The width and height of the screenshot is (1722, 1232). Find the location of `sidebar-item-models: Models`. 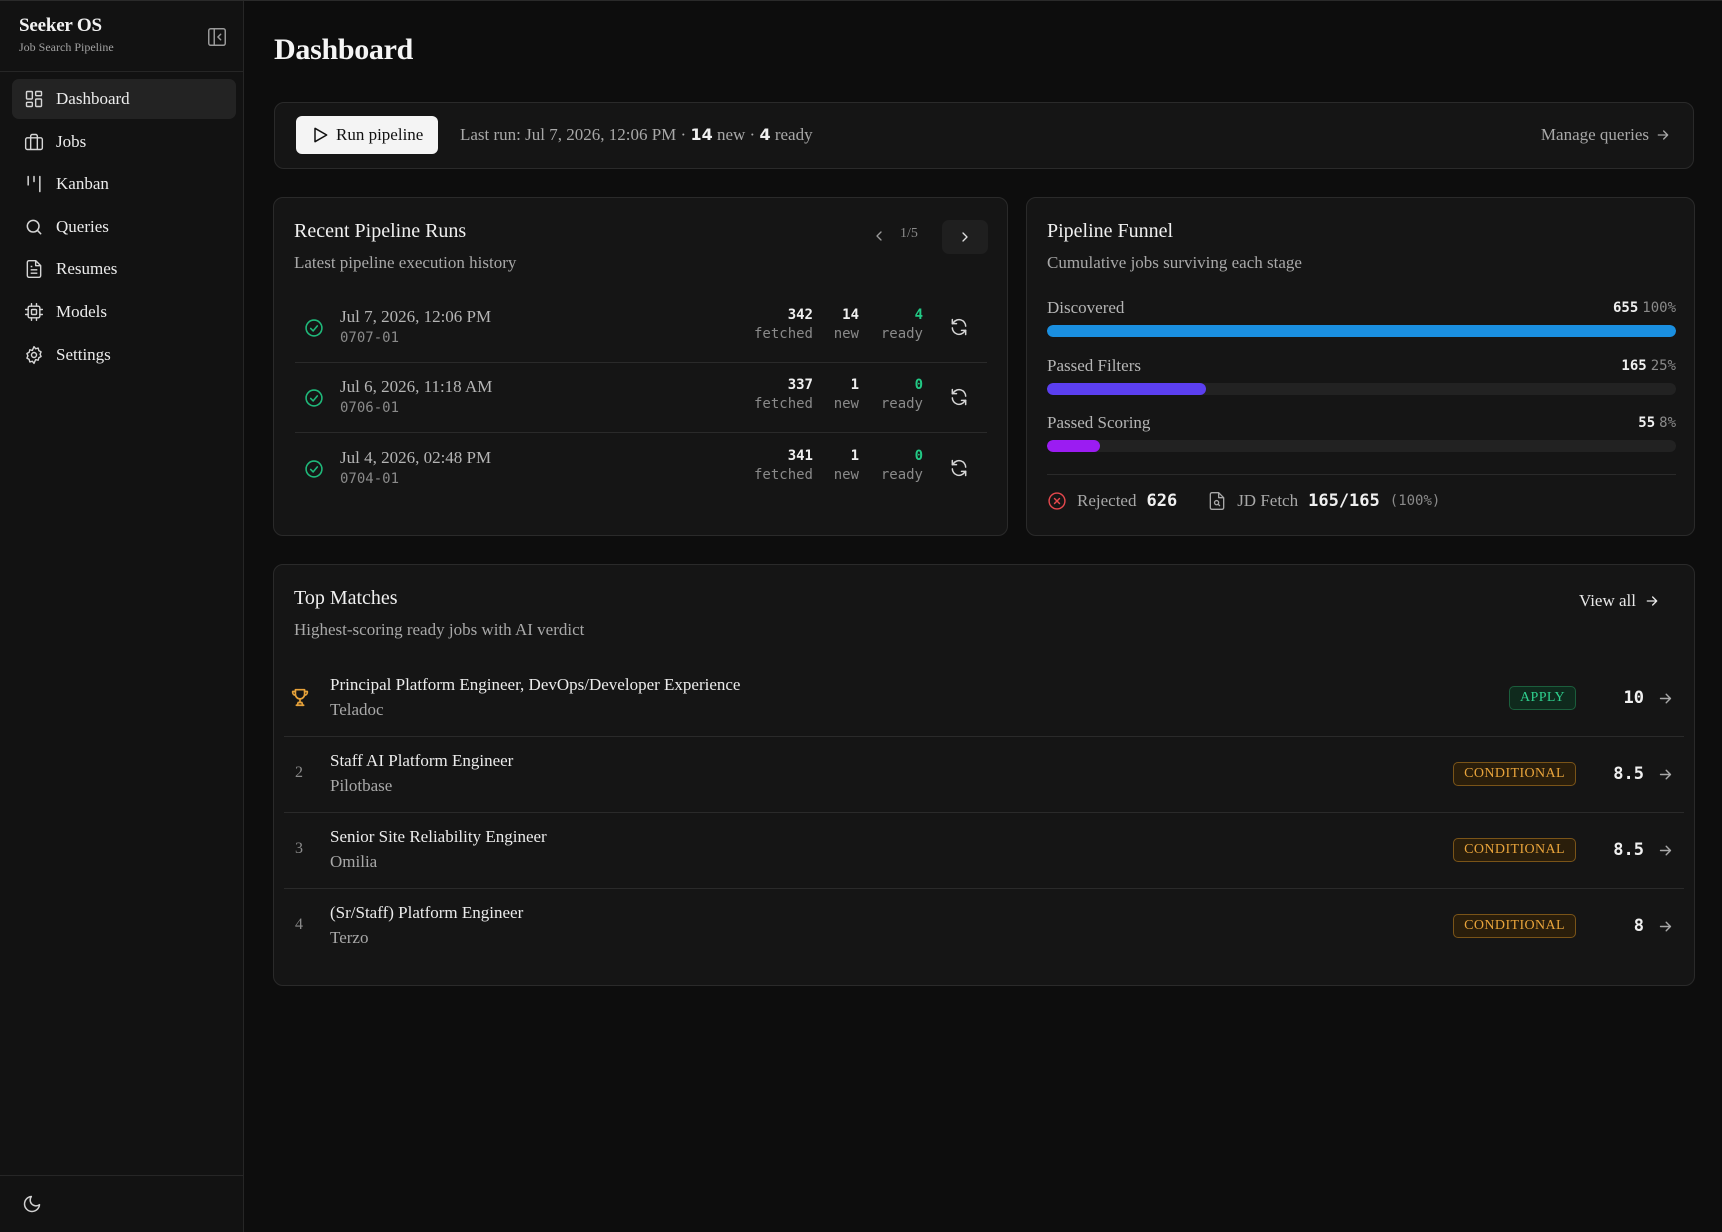

sidebar-item-models: Models is located at coordinates (124, 312).